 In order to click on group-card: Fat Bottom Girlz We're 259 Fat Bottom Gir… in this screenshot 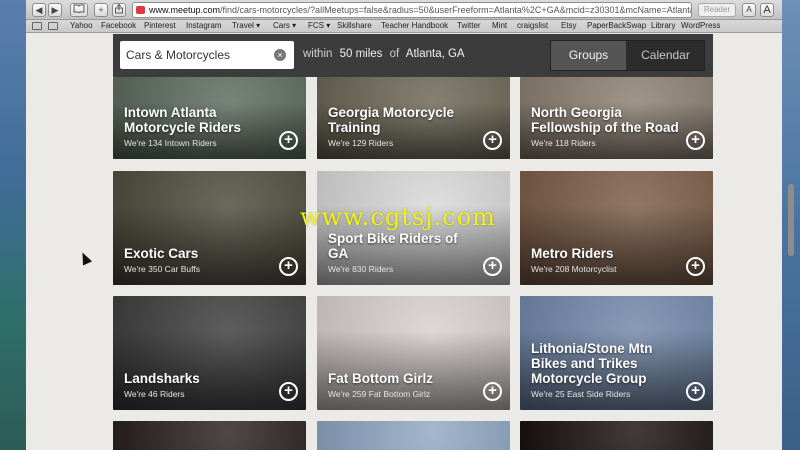, I will do `click(413, 353)`.